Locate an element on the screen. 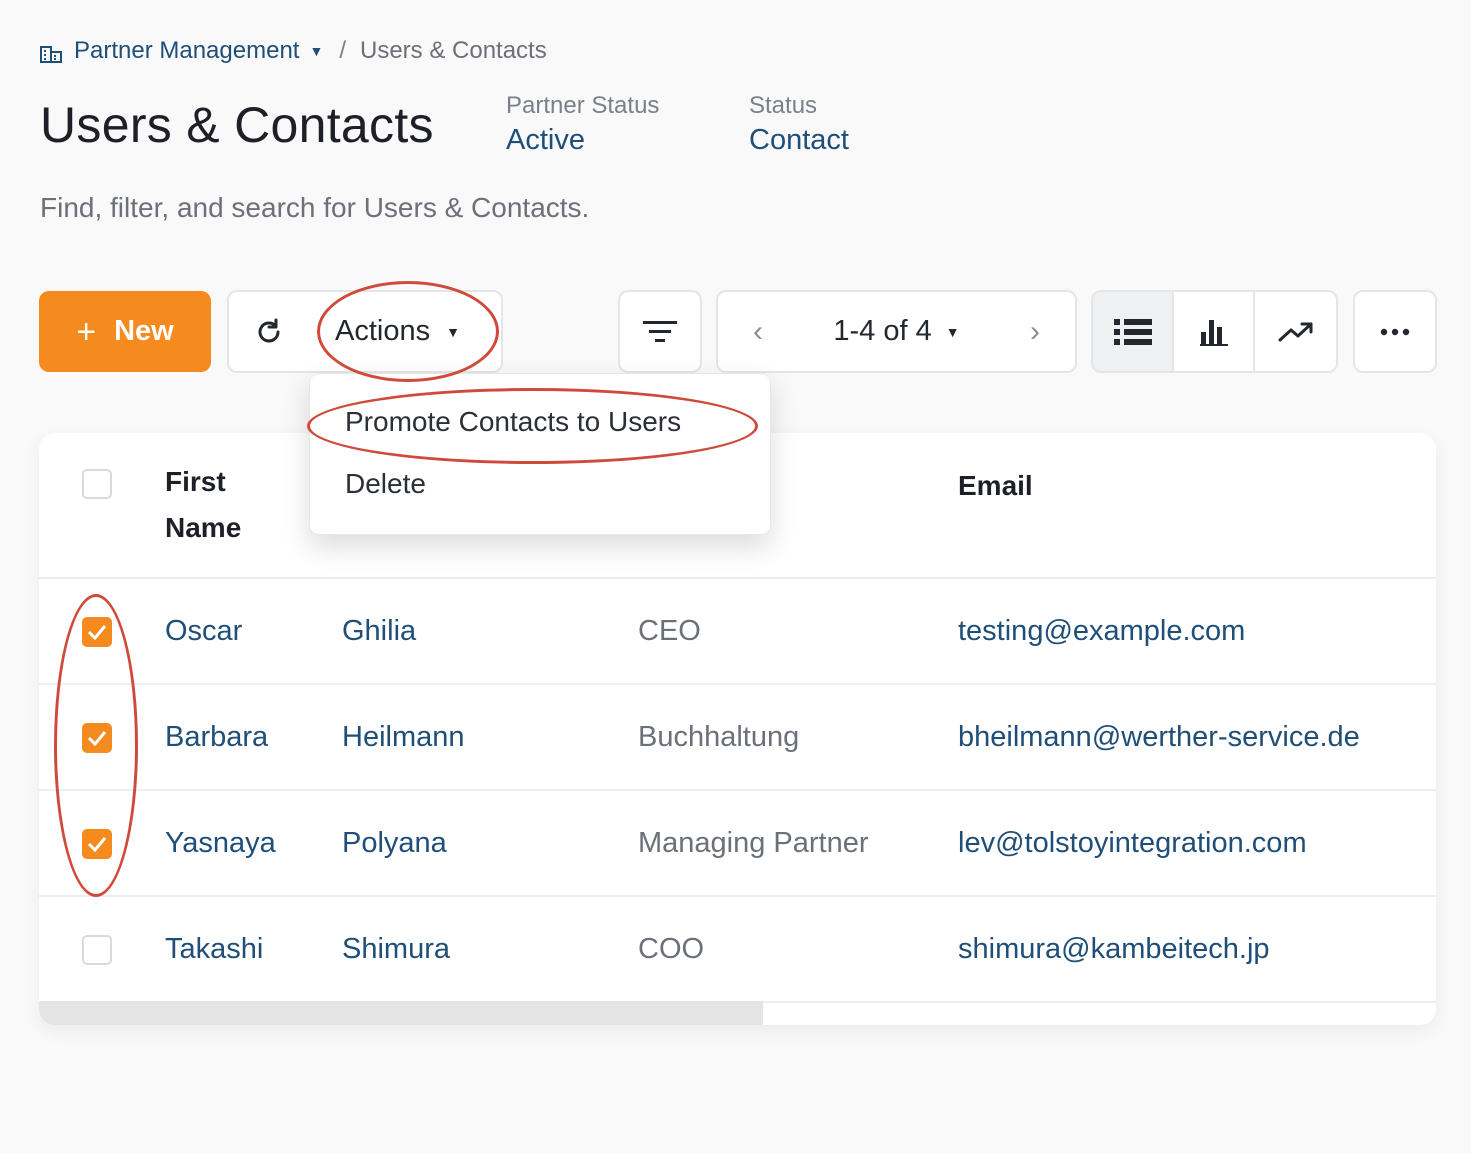 The height and width of the screenshot is (1153, 1471). partner-status-meta: Partner Status Active is located at coordinates (582, 124).